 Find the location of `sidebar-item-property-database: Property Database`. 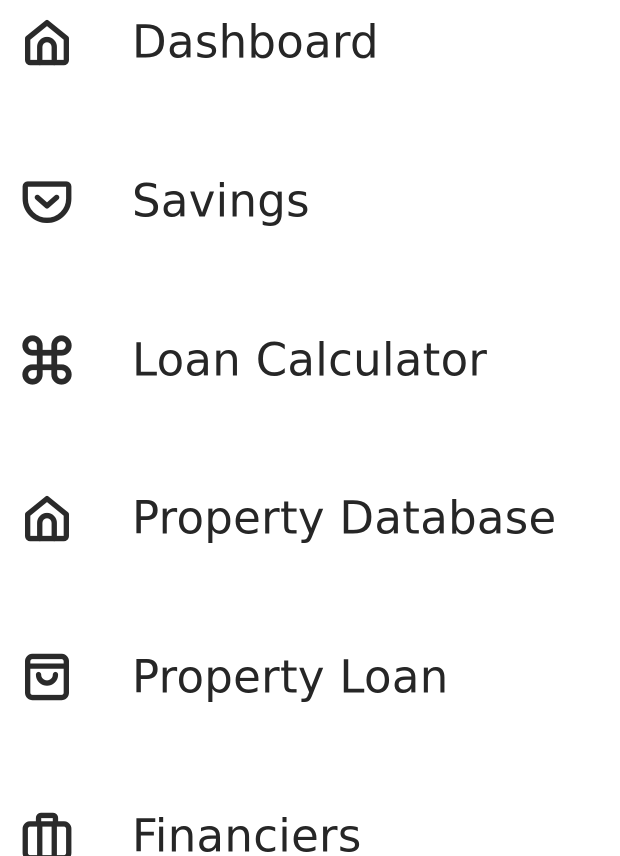

sidebar-item-property-database: Property Database is located at coordinates (310, 518).